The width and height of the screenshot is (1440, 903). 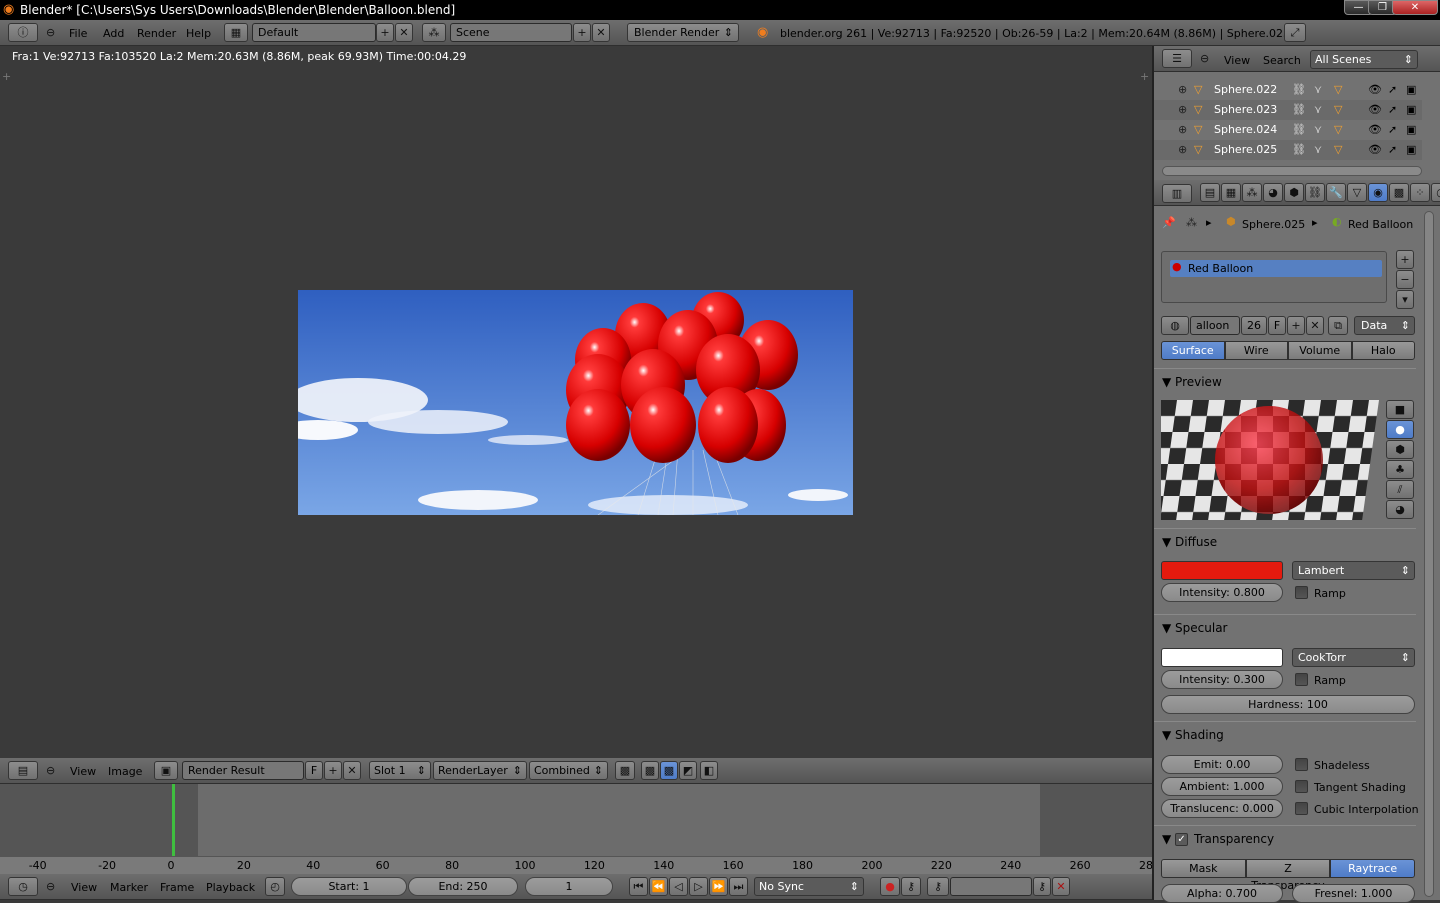 I want to click on context-tab-texture: ▩, so click(x=1399, y=192).